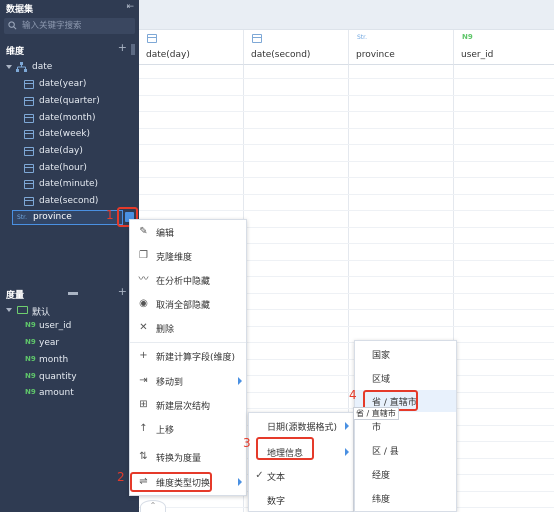 This screenshot has height=512, width=554. I want to click on menu-item-new-hierarchy: ⊞ 新建层次结构, so click(188, 405).